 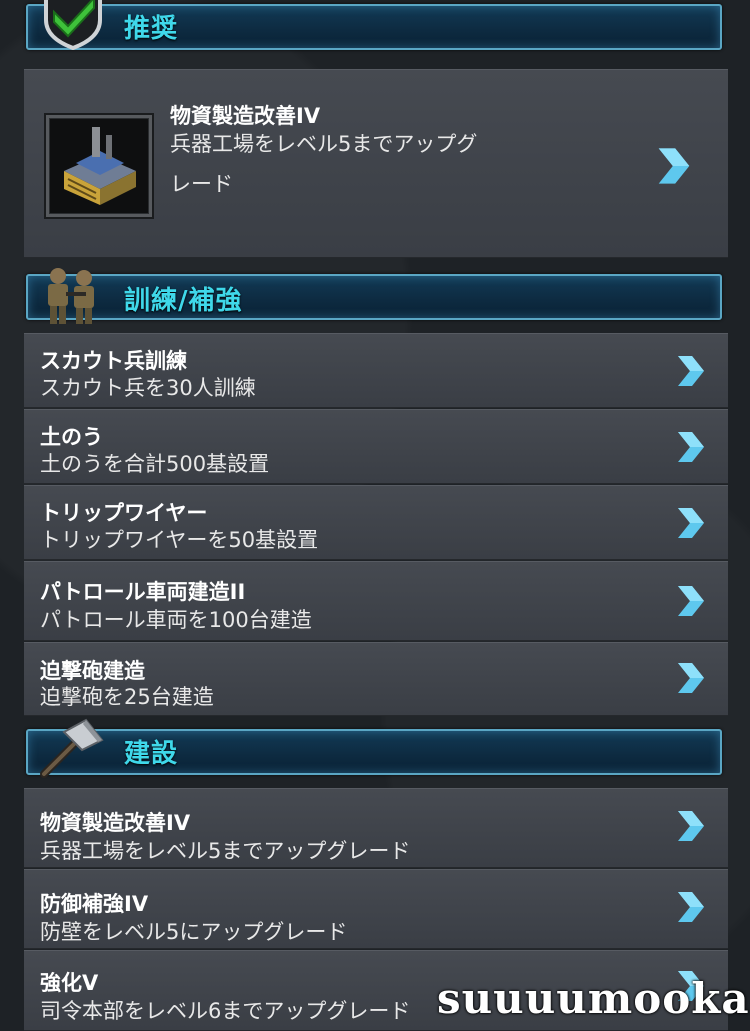 What do you see at coordinates (201, 184) in the screenshot?
I see `featured-desc-line2: レード` at bounding box center [201, 184].